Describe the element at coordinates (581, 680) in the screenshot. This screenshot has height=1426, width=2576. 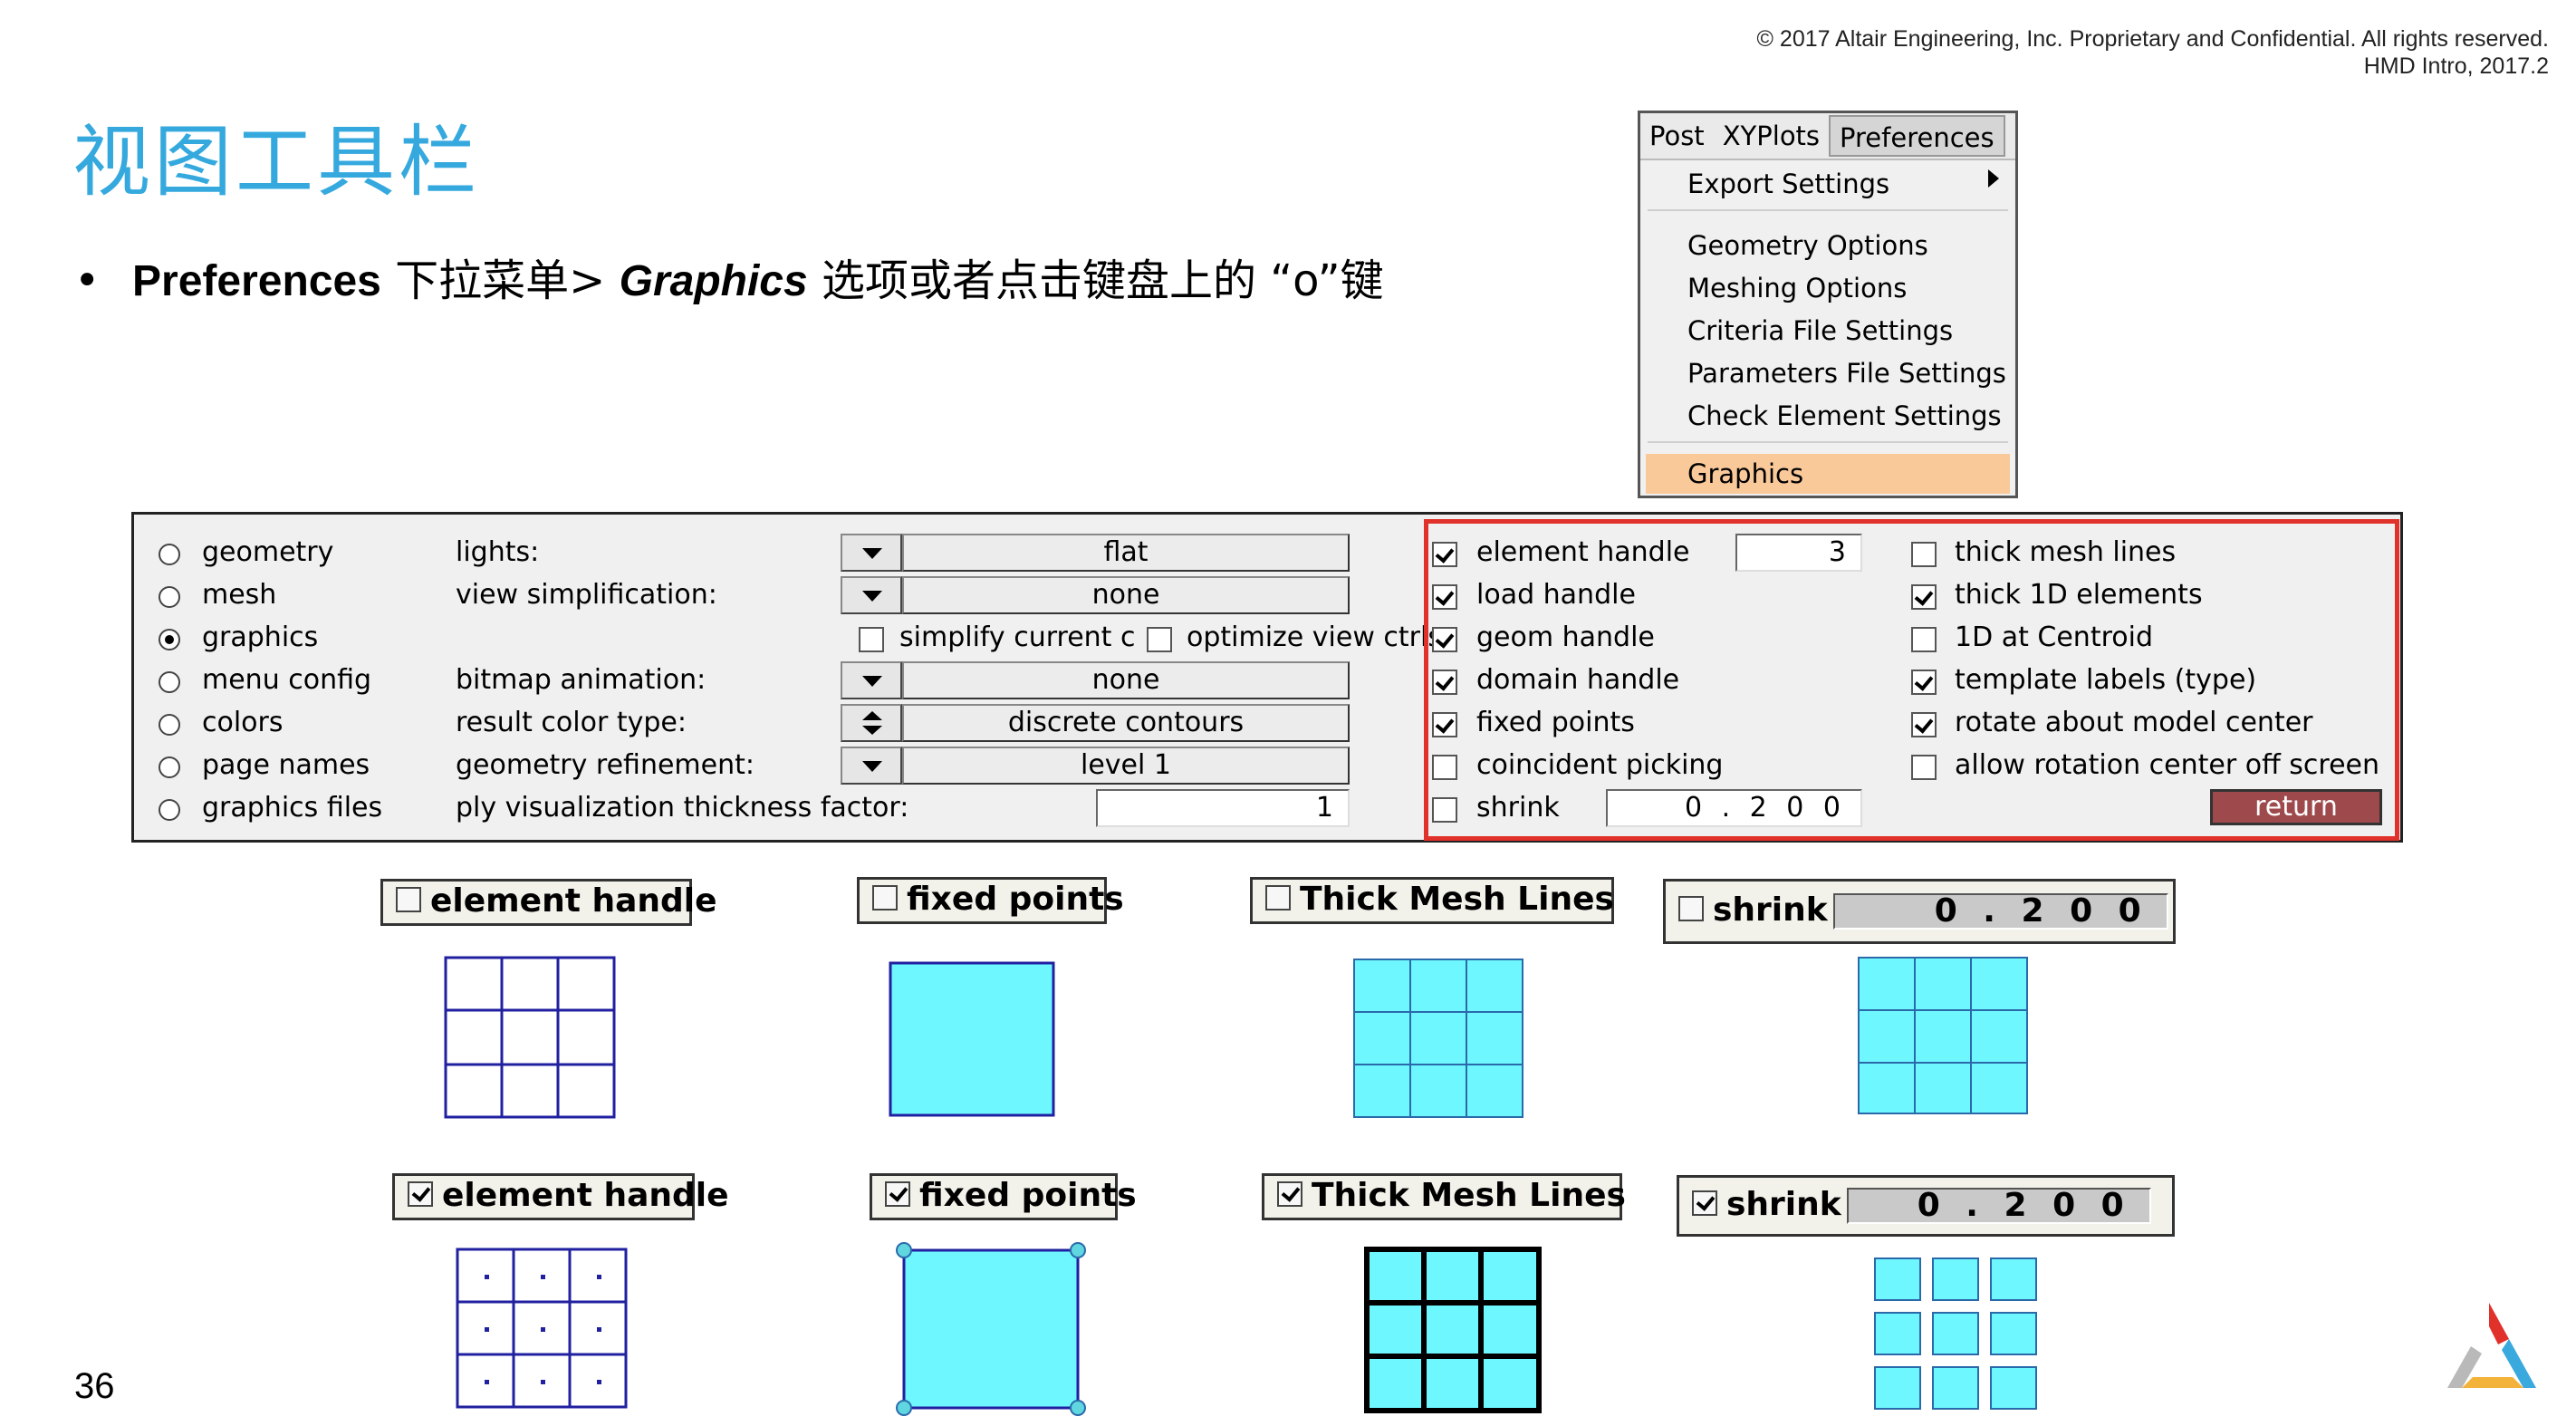
I see `bitmap-animation-label: bitmap animation:` at that location.